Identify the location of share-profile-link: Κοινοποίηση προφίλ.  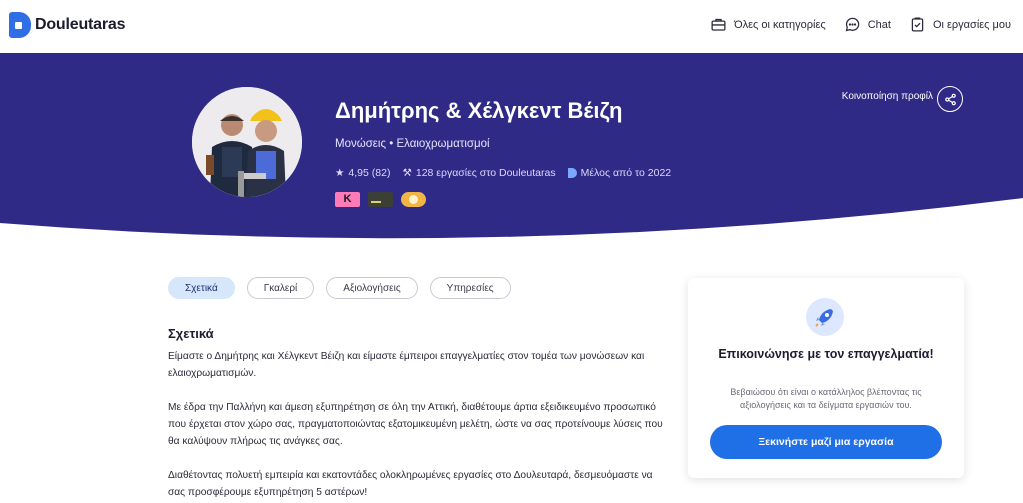
(887, 96).